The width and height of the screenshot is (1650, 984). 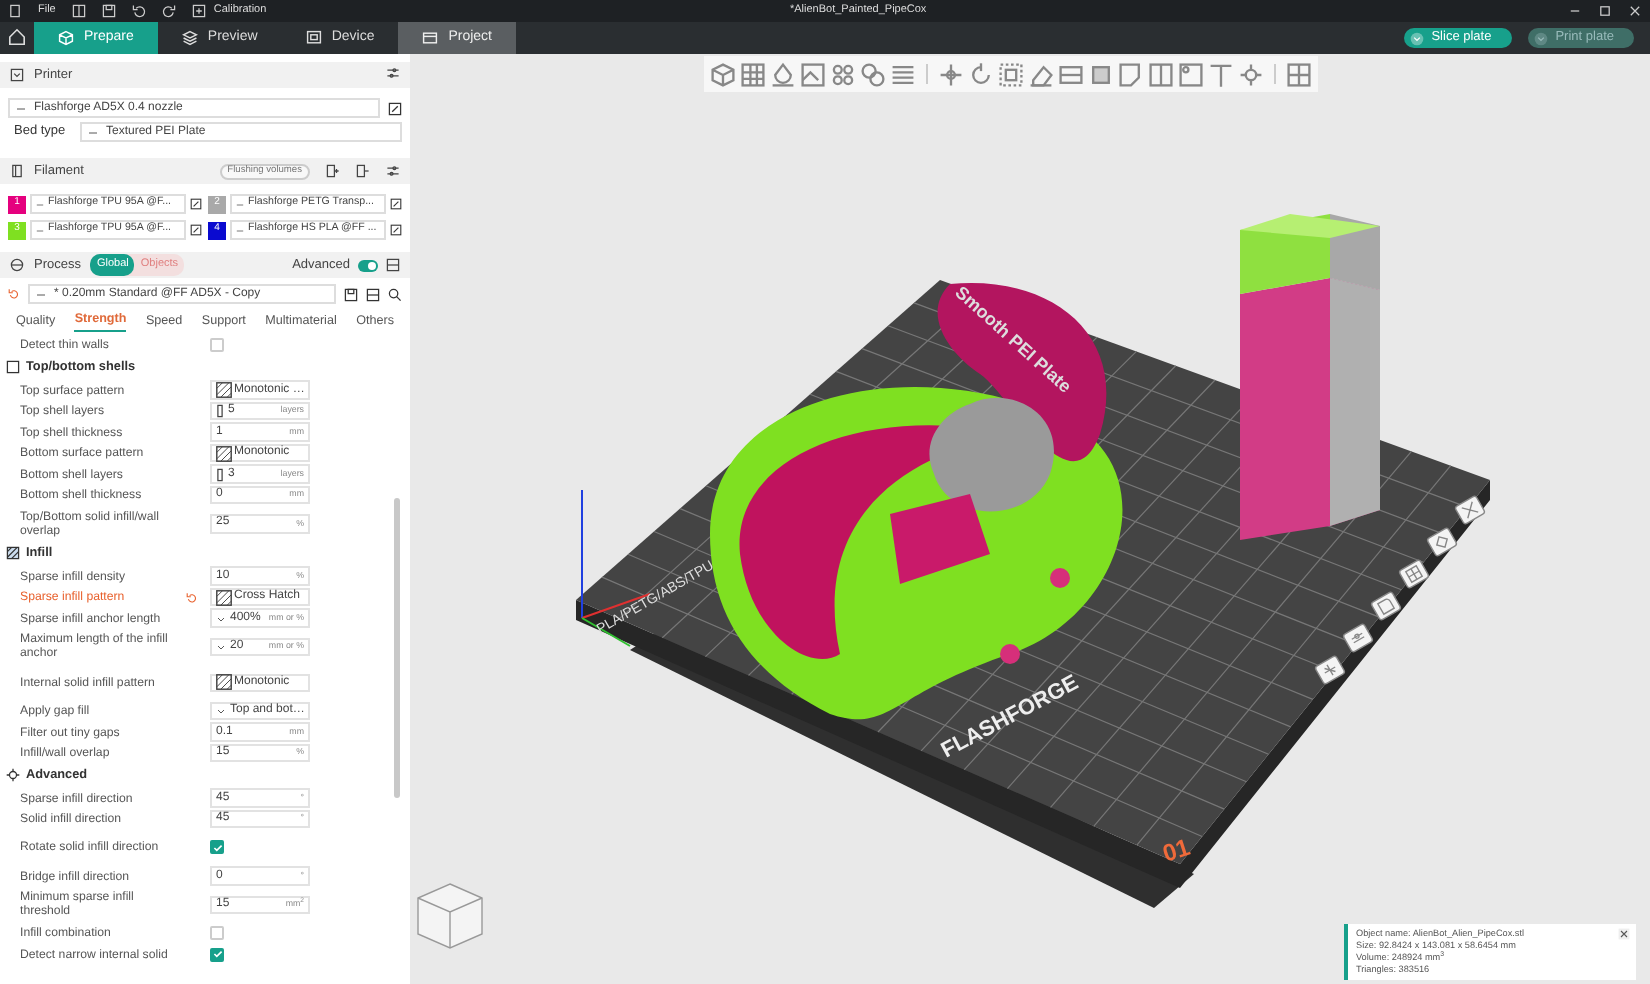 I want to click on plate-number: 01, so click(x=1176, y=850).